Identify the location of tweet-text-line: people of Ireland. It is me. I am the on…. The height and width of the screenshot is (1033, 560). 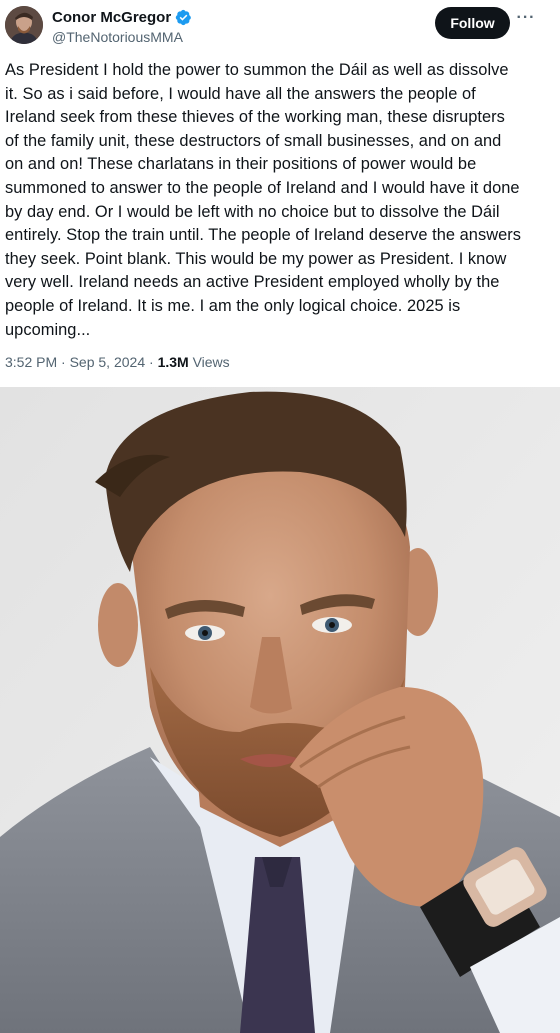
(233, 305).